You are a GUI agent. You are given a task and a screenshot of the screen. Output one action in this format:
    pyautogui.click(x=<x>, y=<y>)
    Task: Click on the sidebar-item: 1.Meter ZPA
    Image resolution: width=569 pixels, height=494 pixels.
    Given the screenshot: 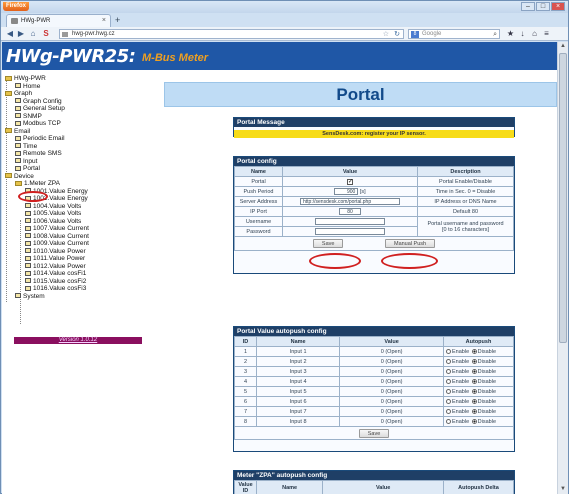 What is the action you would take?
    pyautogui.click(x=37, y=183)
    